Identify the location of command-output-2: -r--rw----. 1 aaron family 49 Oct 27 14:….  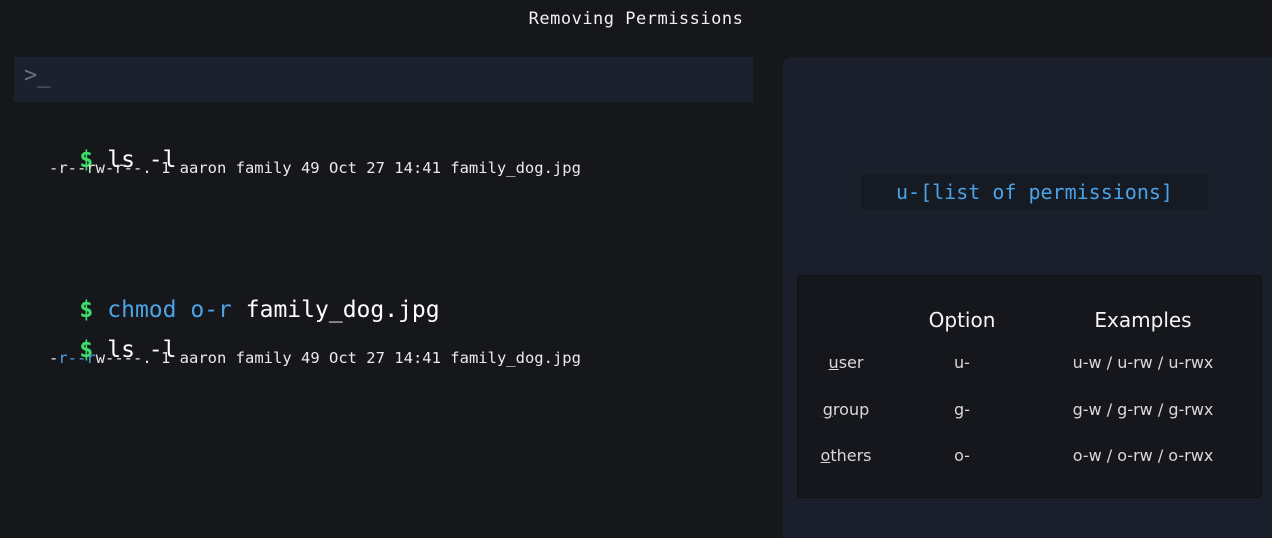
(315, 358).